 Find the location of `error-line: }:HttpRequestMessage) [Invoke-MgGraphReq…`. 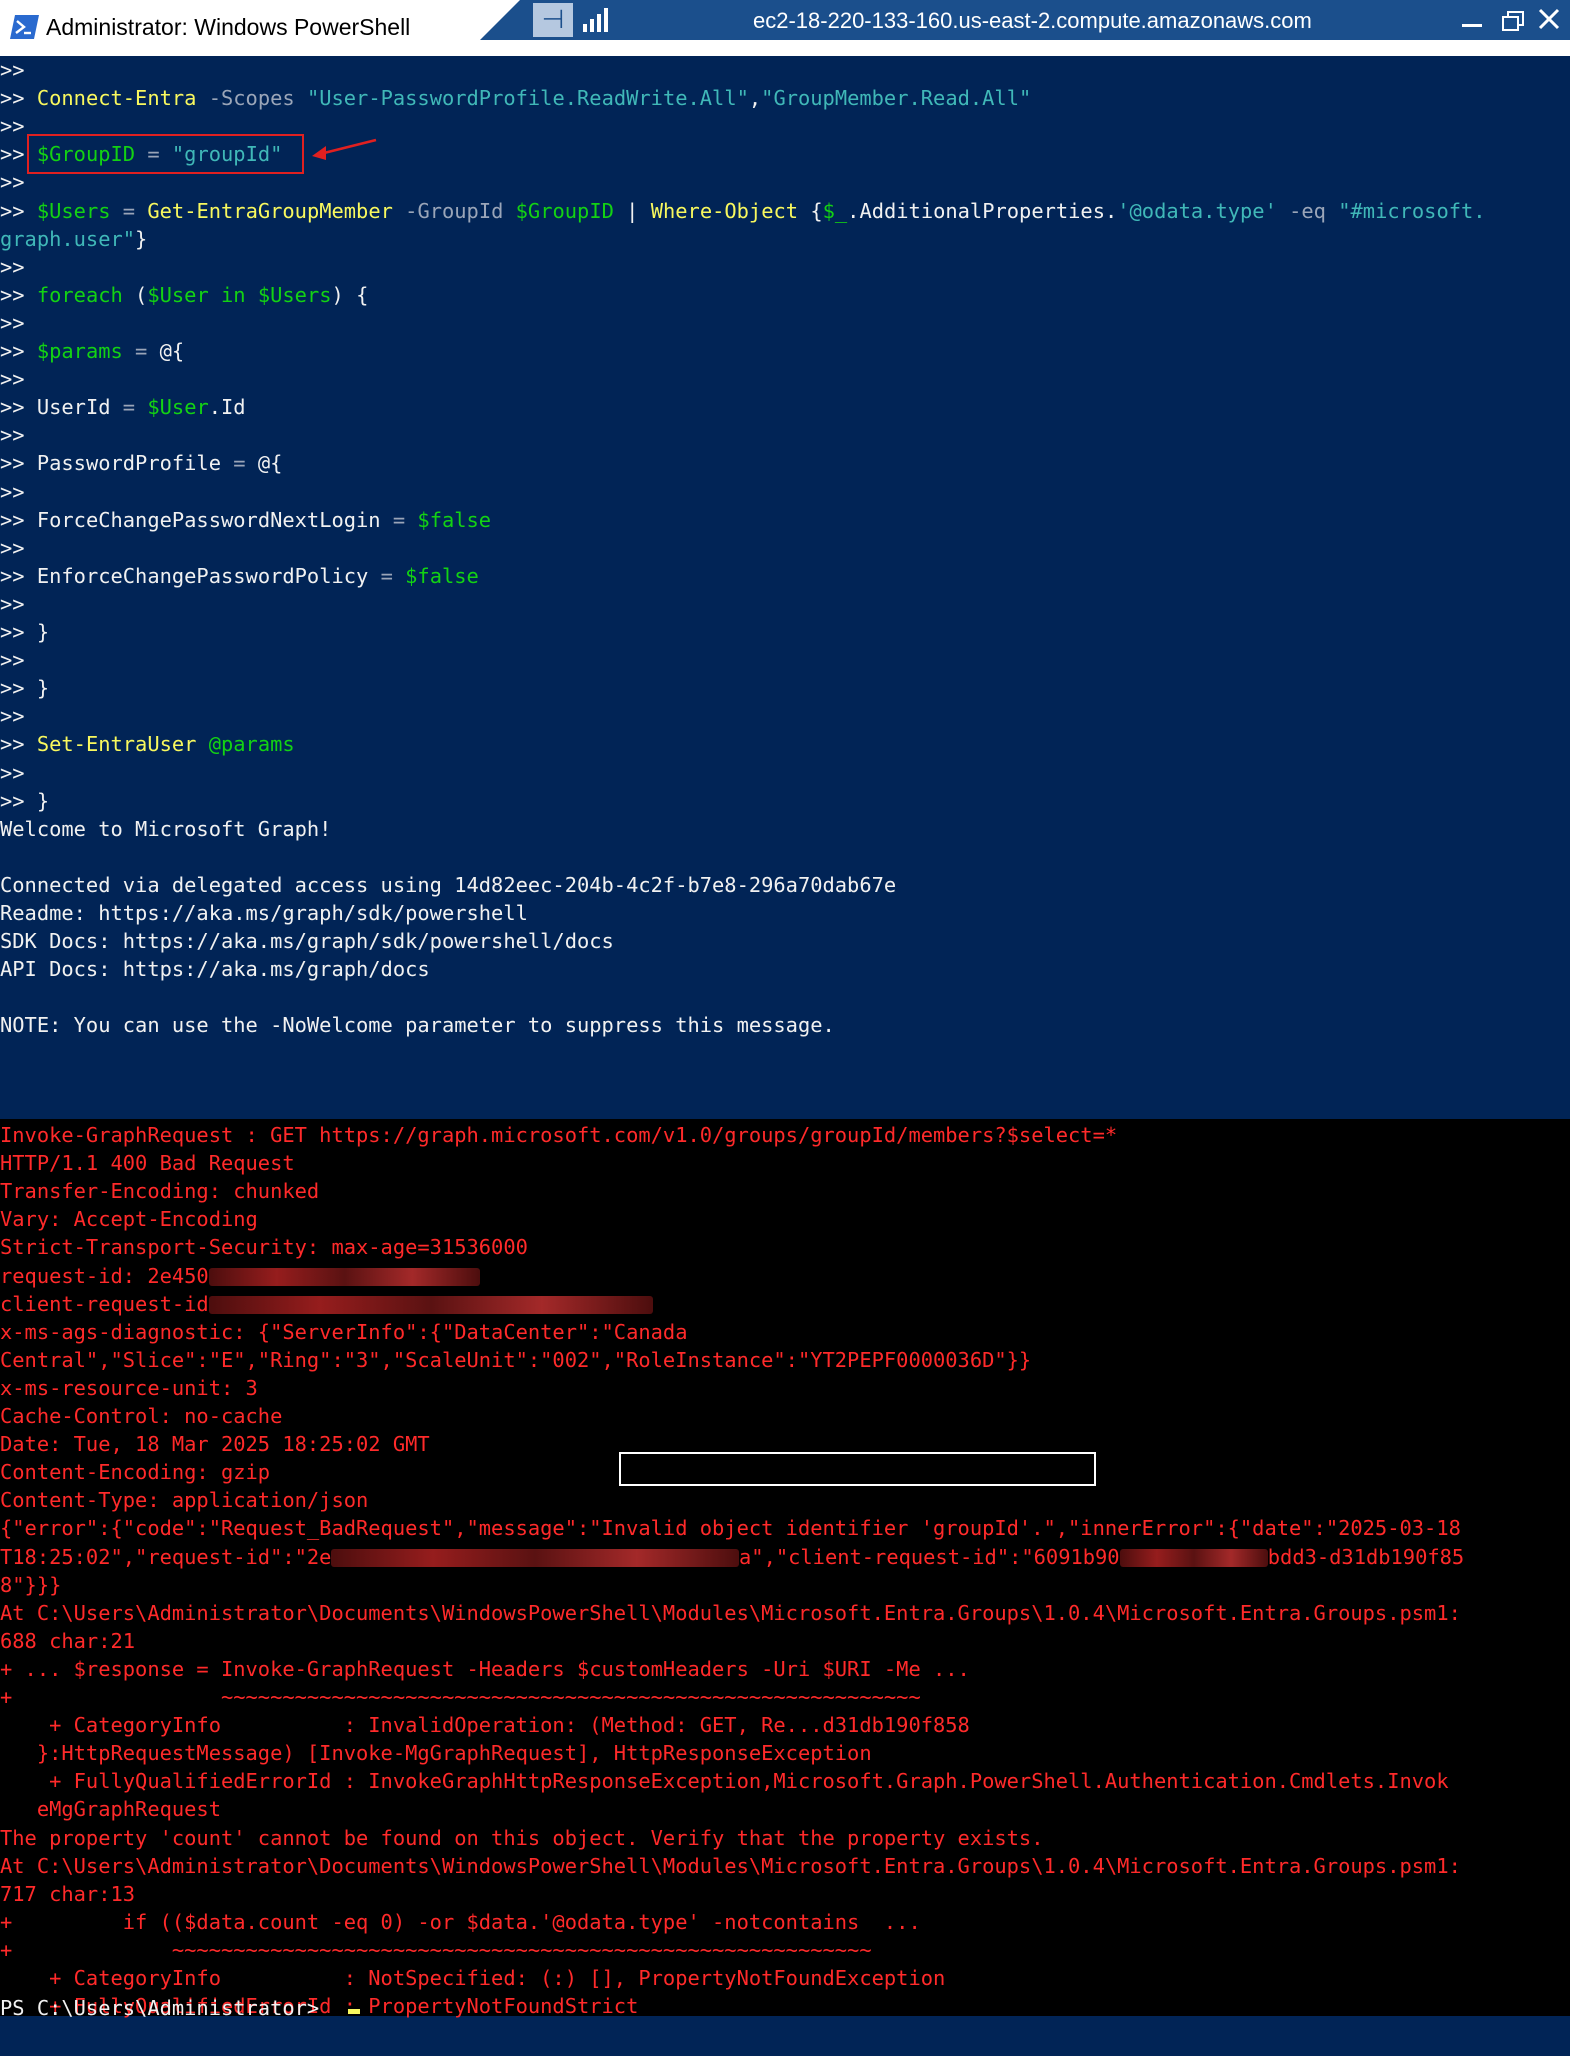

error-line: }:HttpRequestMessage) [Invoke-MgGraphReq… is located at coordinates (436, 1753).